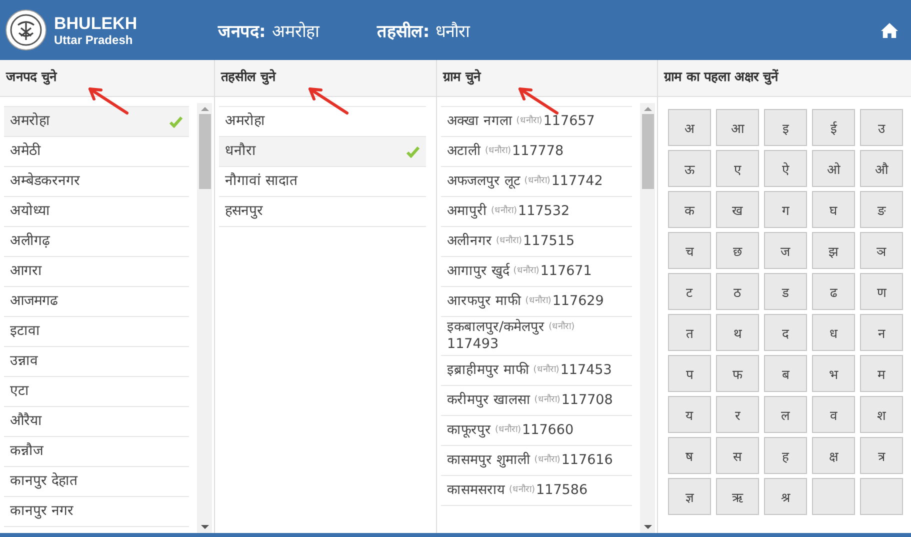  I want to click on list-item: हसनपुर, so click(322, 212).